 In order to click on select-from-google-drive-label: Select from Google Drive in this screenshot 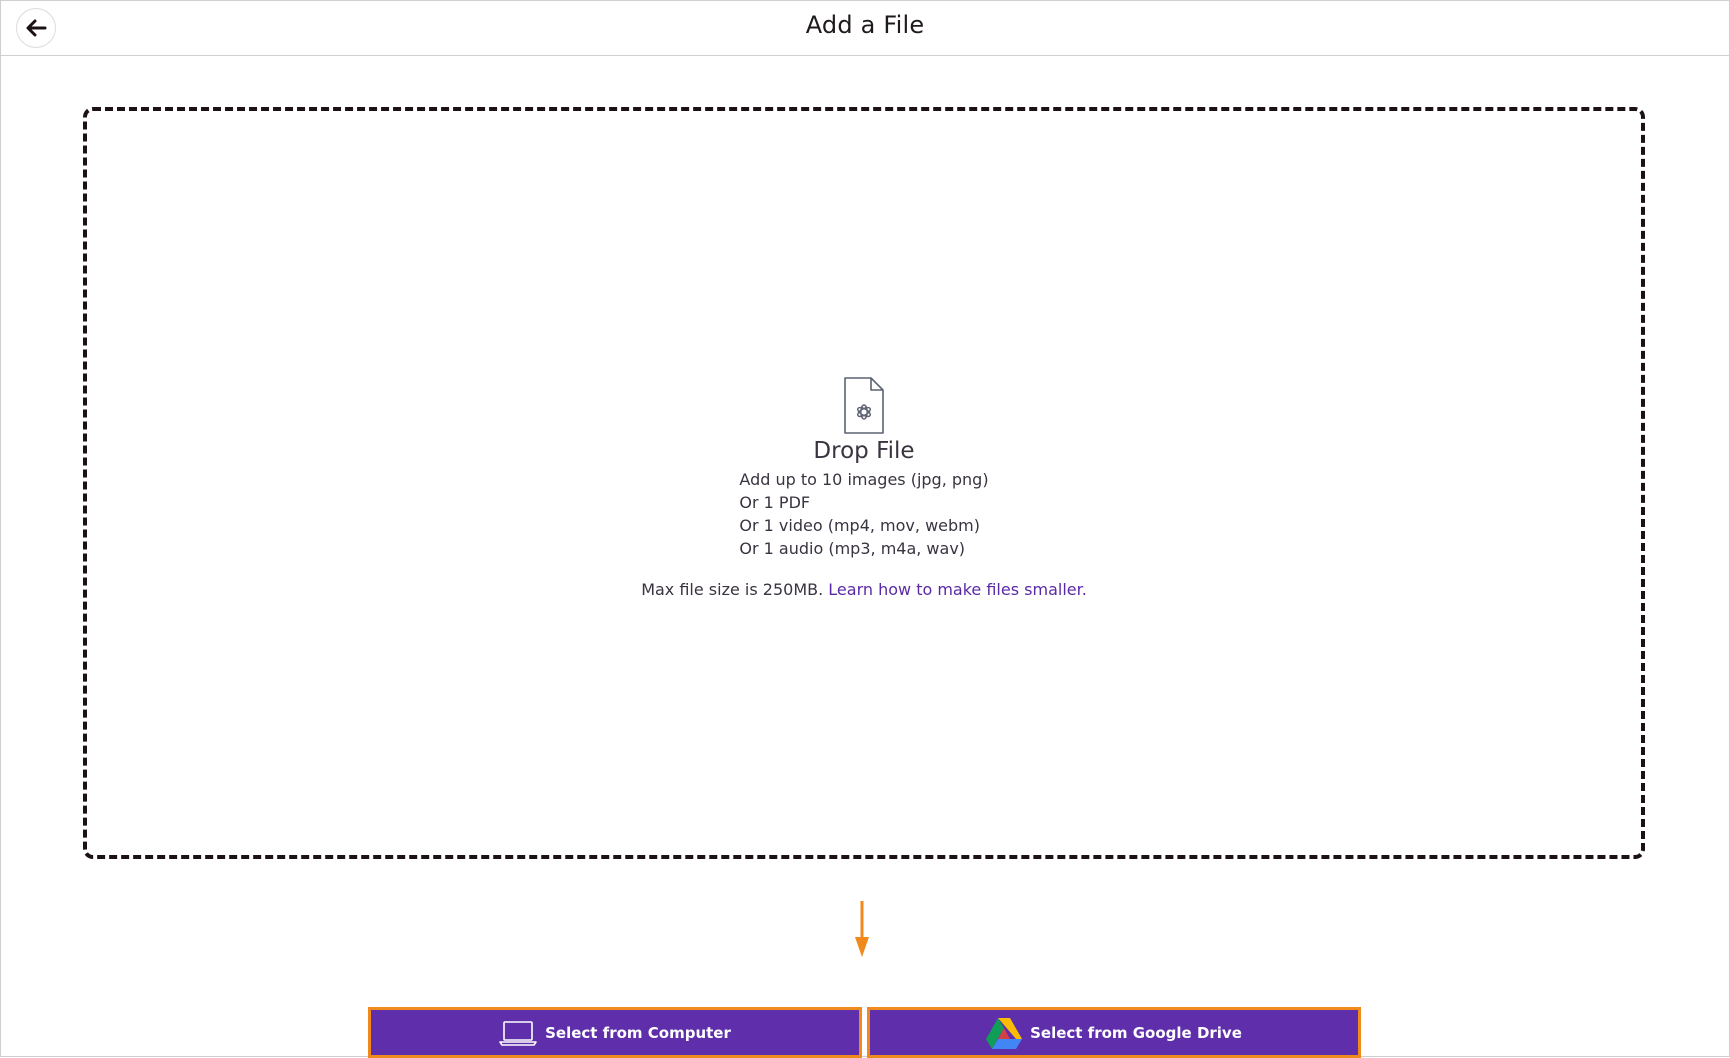, I will do `click(1136, 1032)`.